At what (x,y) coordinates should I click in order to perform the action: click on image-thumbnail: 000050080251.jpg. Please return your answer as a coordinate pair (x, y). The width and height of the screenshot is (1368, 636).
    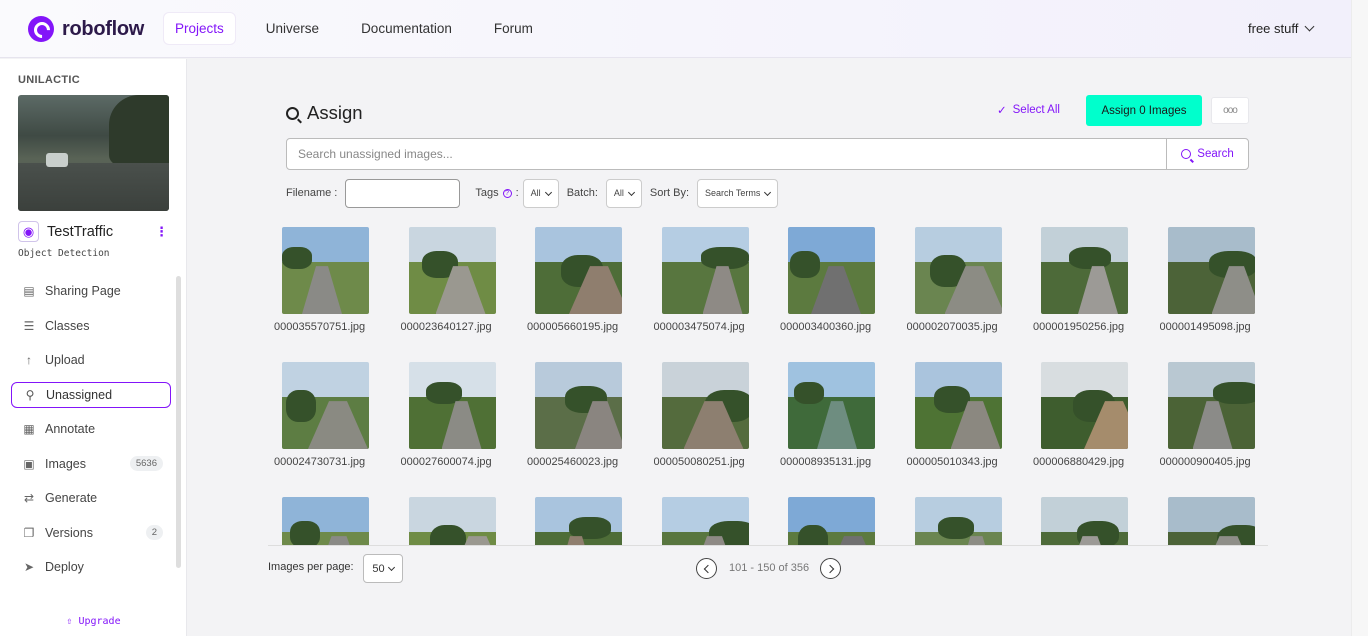
    Looking at the image, I should click on (701, 415).